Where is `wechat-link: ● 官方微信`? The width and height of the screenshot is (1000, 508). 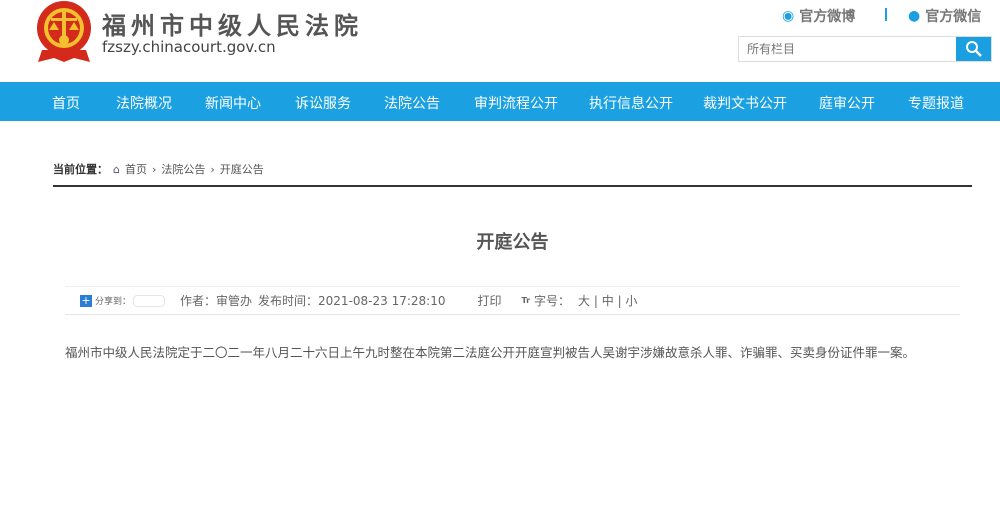 wechat-link: ● 官方微信 is located at coordinates (944, 16).